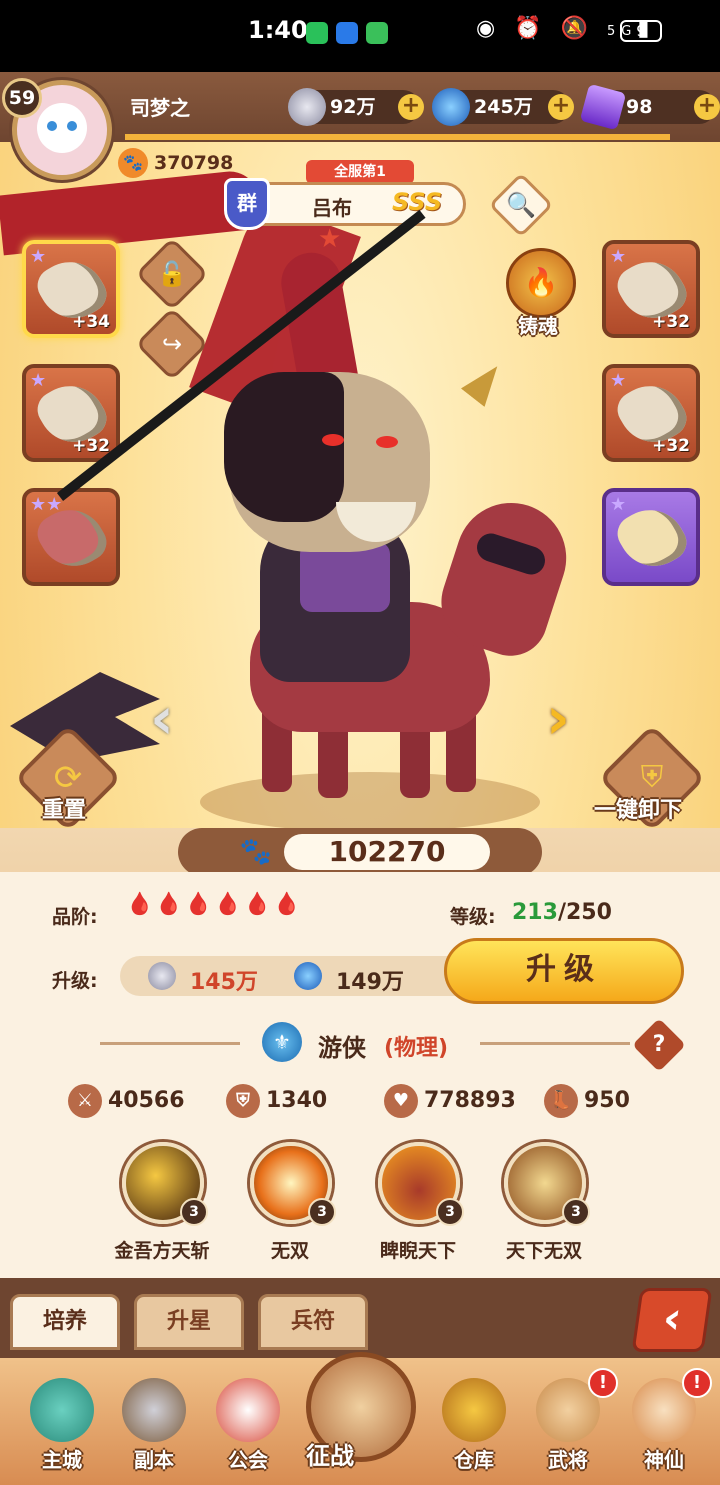 The width and height of the screenshot is (720, 1485). I want to click on nav-main-city: 主城, so click(62, 1427).